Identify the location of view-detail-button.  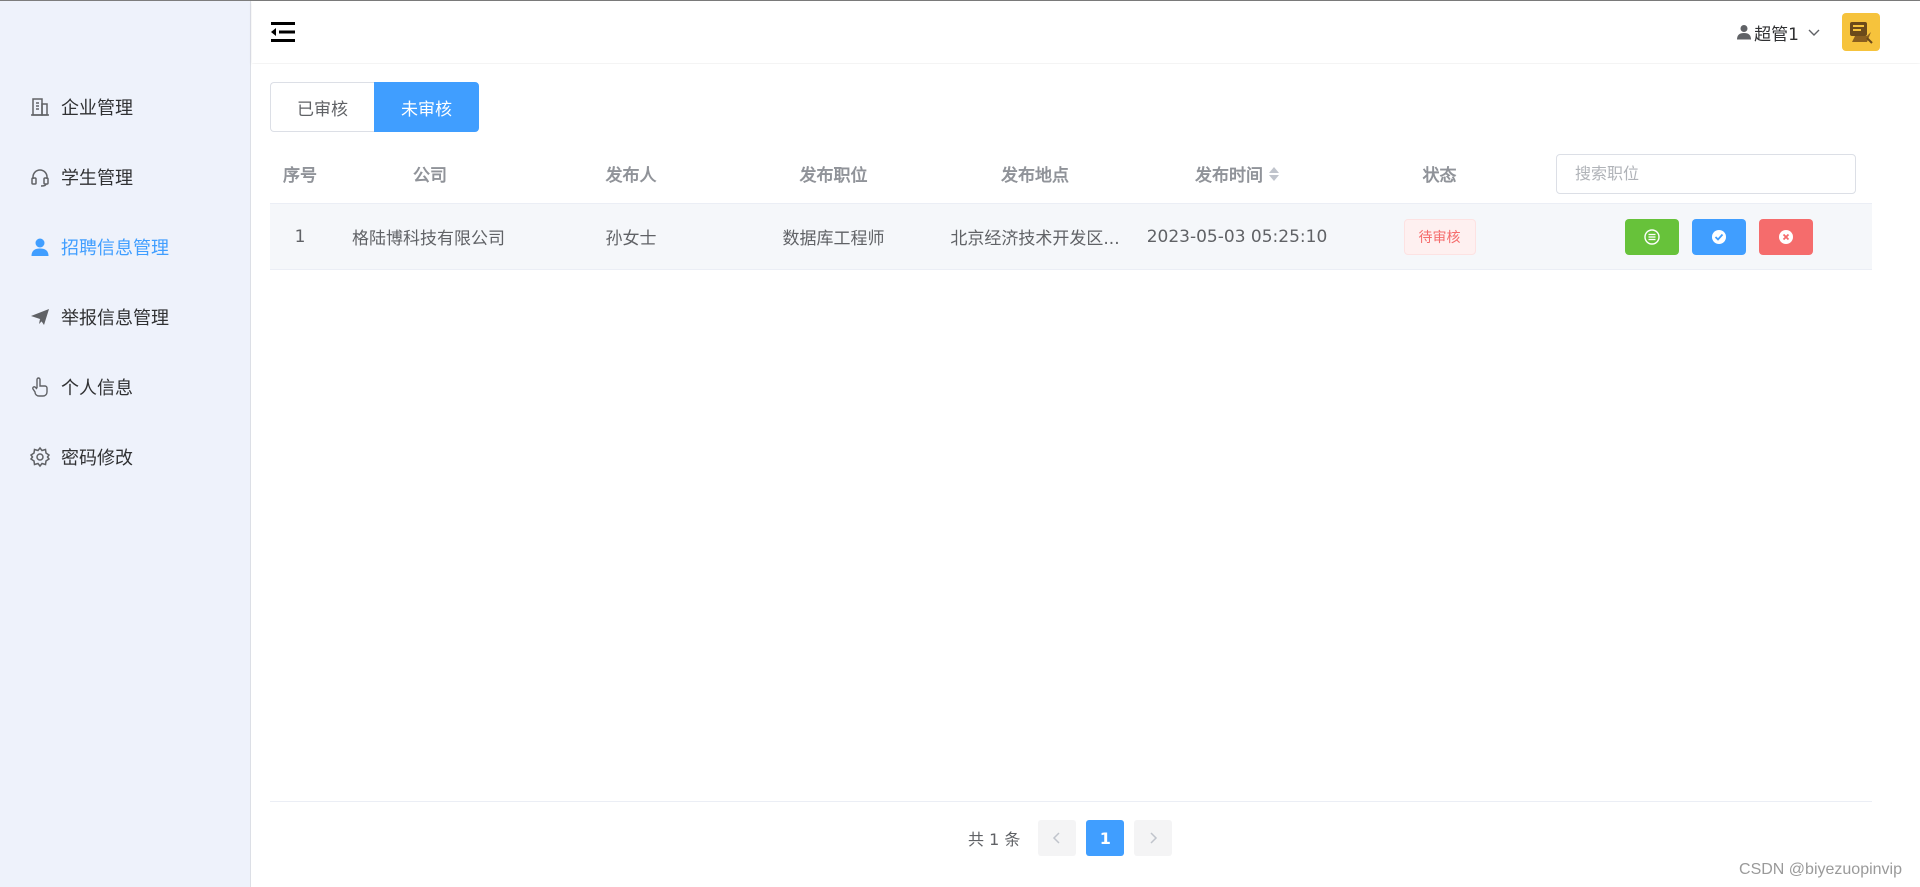
(1651, 236).